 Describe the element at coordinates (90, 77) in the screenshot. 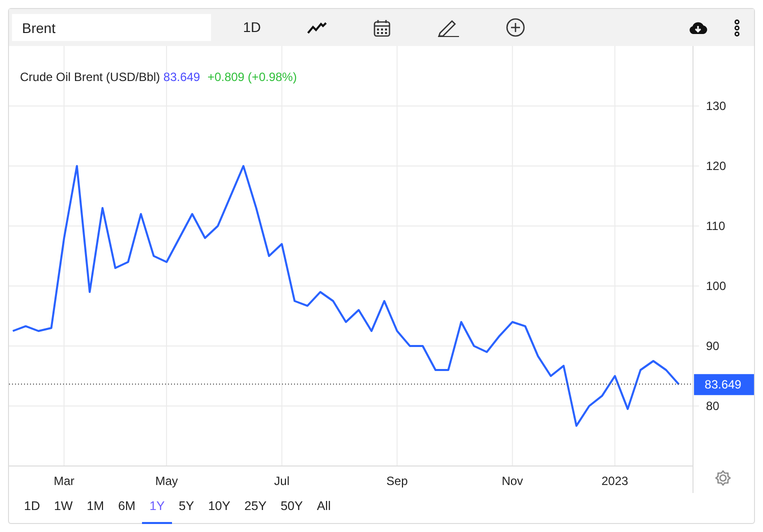

I see `legend-title: Crude Oil Brent (USD/Bbl)` at that location.